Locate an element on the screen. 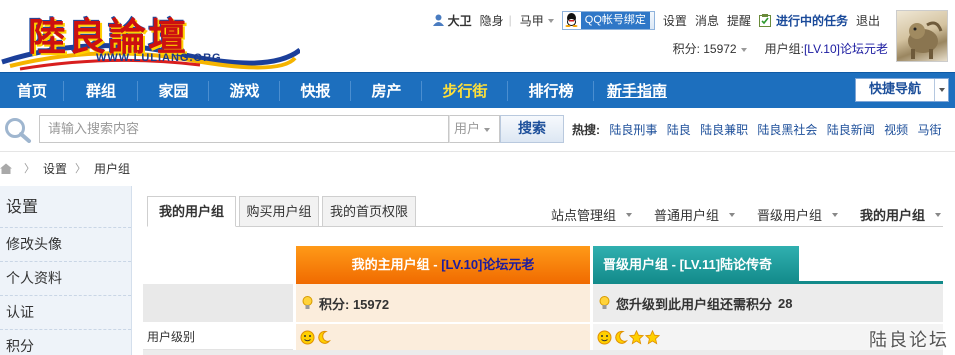 This screenshot has height=355, width=955. nav-item-pedestrian-street: 步行街 is located at coordinates (465, 91).